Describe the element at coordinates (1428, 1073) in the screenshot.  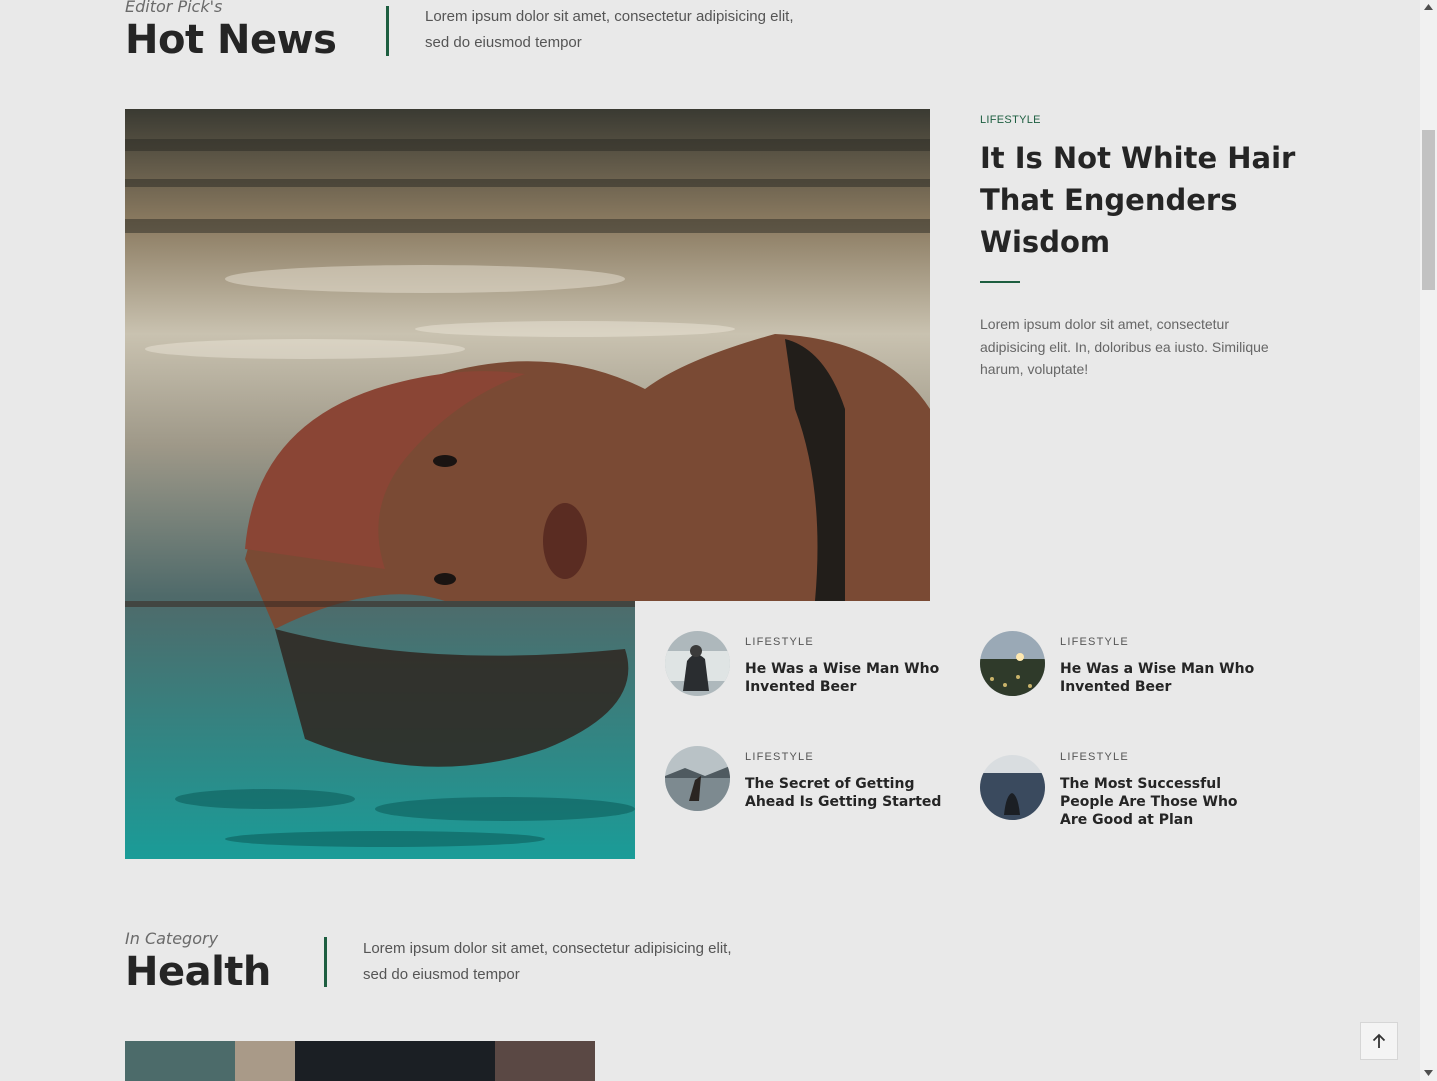
I see `scroll-down-arrow-icon` at that location.